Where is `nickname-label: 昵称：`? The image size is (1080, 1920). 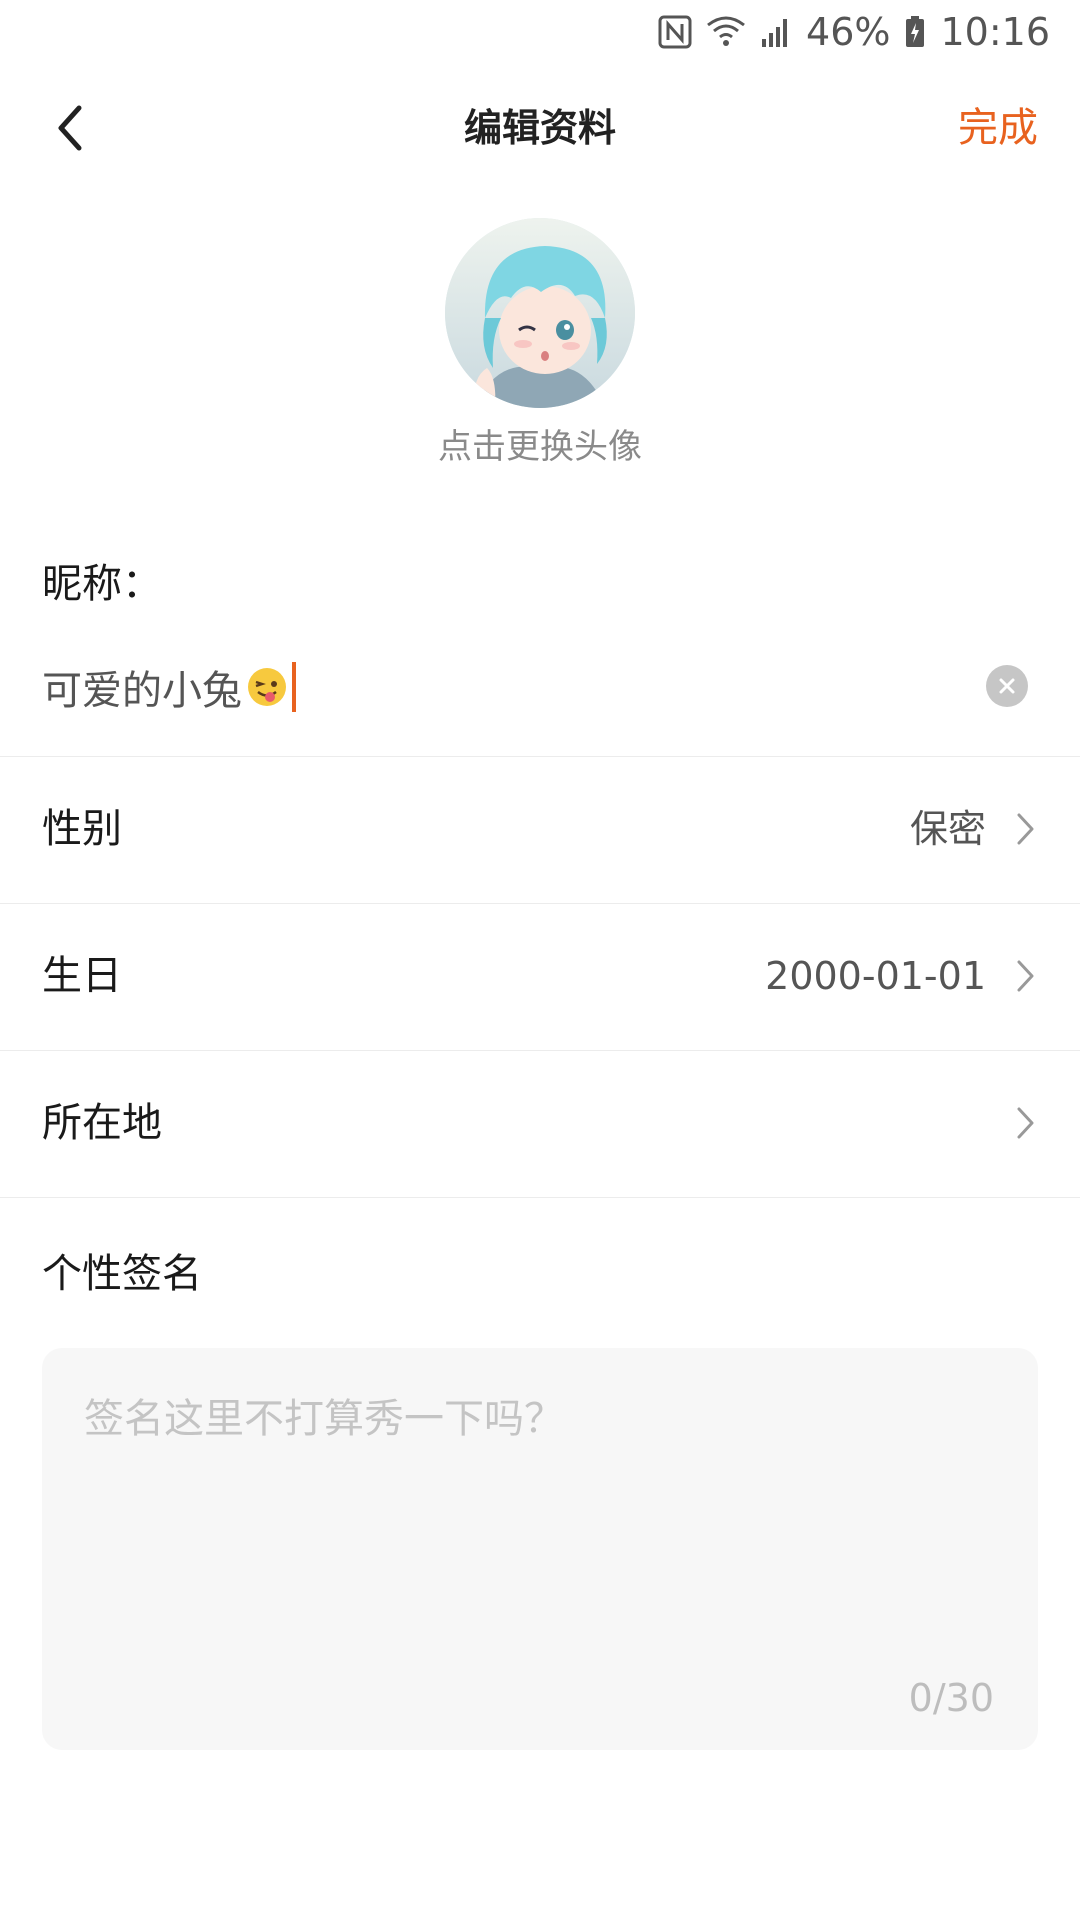
nickname-label: 昵称： is located at coordinates (102, 584).